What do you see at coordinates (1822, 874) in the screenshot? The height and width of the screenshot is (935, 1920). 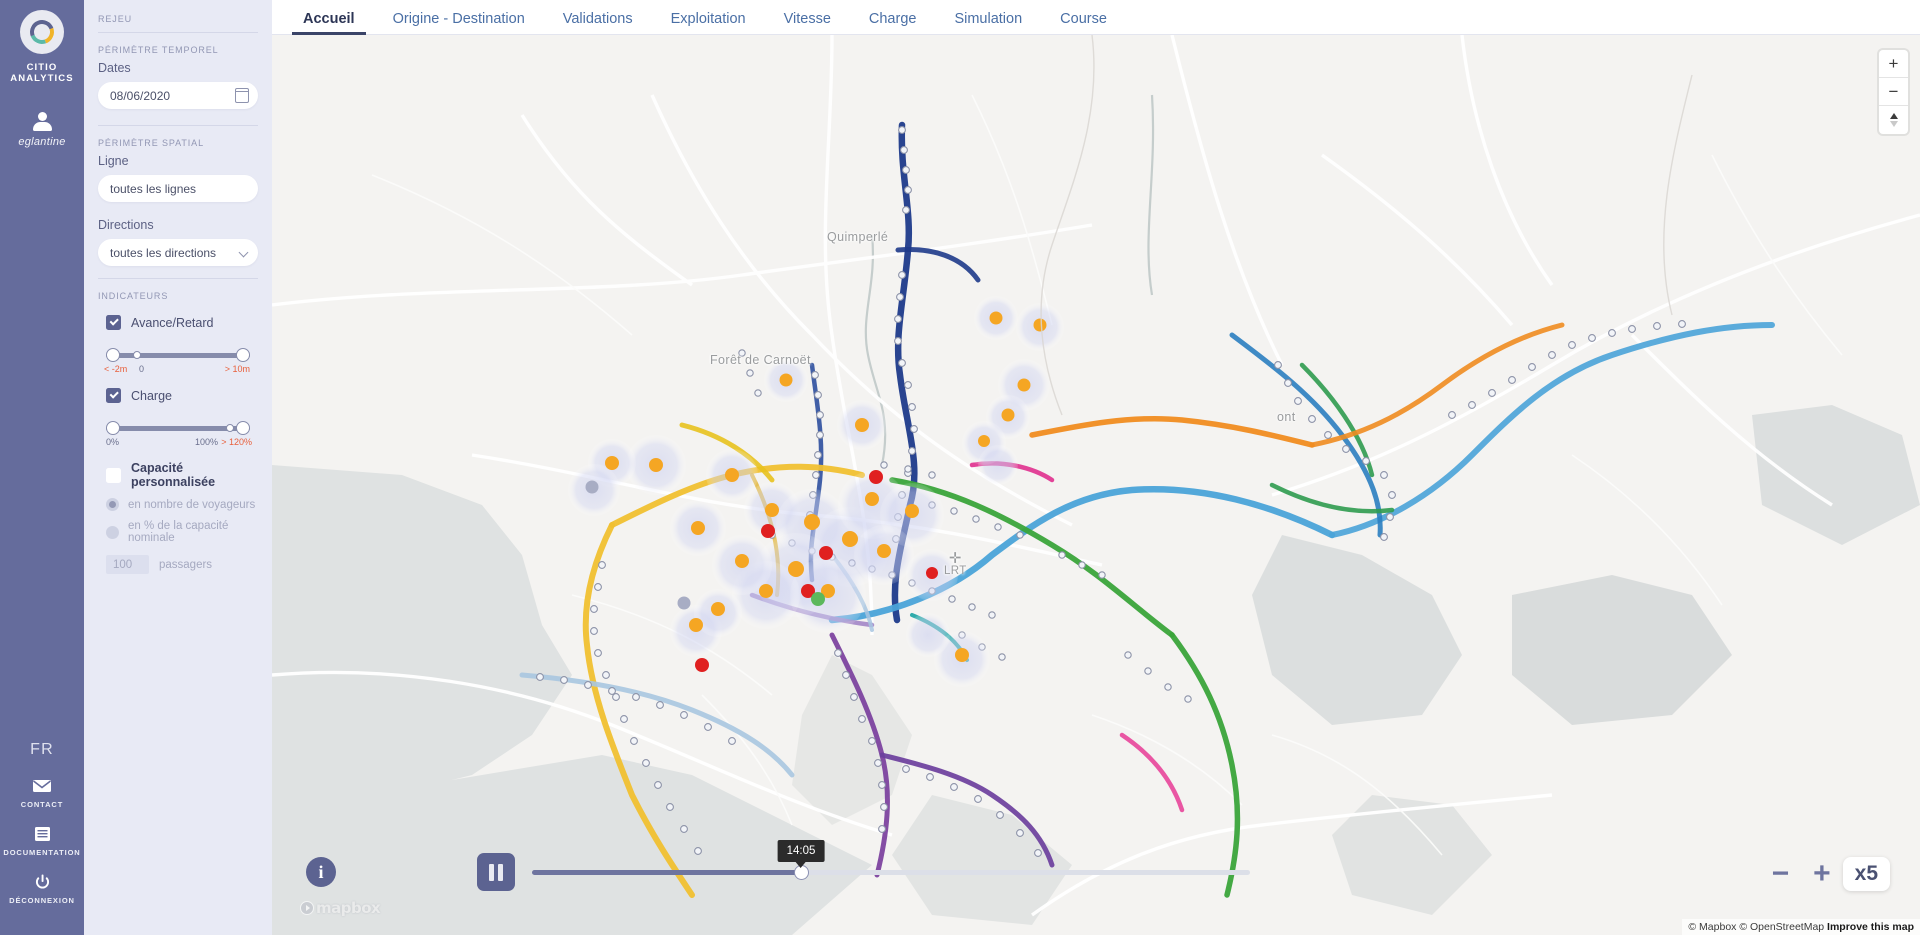 I see `speed-increase-button: +` at bounding box center [1822, 874].